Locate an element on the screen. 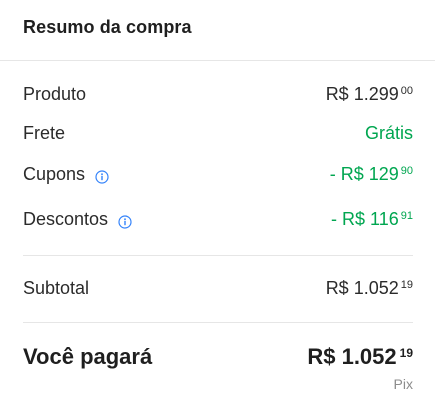 The width and height of the screenshot is (435, 400). produto-label-text: Produto is located at coordinates (55, 94).